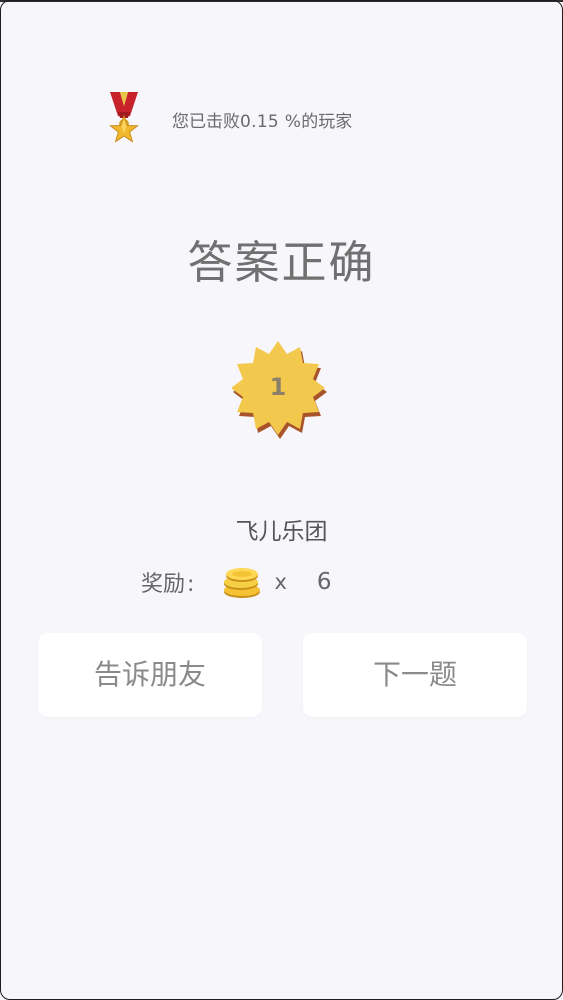 The height and width of the screenshot is (1000, 563). Describe the element at coordinates (191, 584) in the screenshot. I see `reward-colon: :` at that location.